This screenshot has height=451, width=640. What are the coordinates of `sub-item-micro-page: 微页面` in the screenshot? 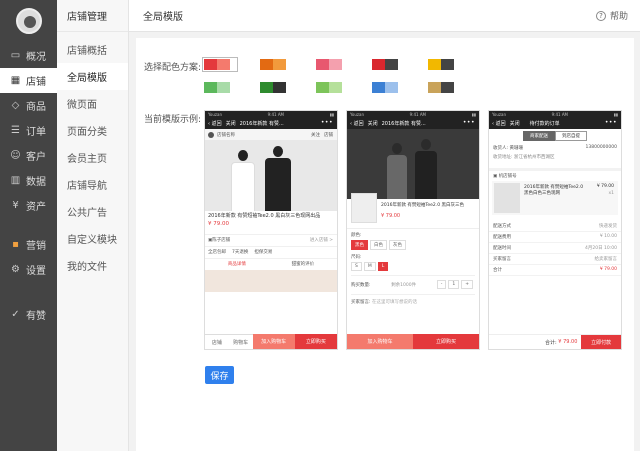 It's located at (92, 103).